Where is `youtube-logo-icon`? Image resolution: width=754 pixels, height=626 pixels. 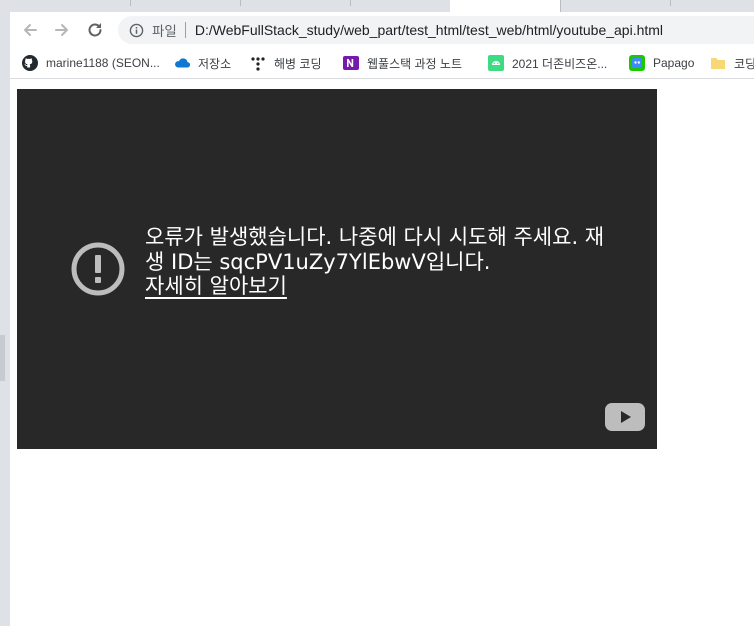
youtube-logo-icon is located at coordinates (625, 417).